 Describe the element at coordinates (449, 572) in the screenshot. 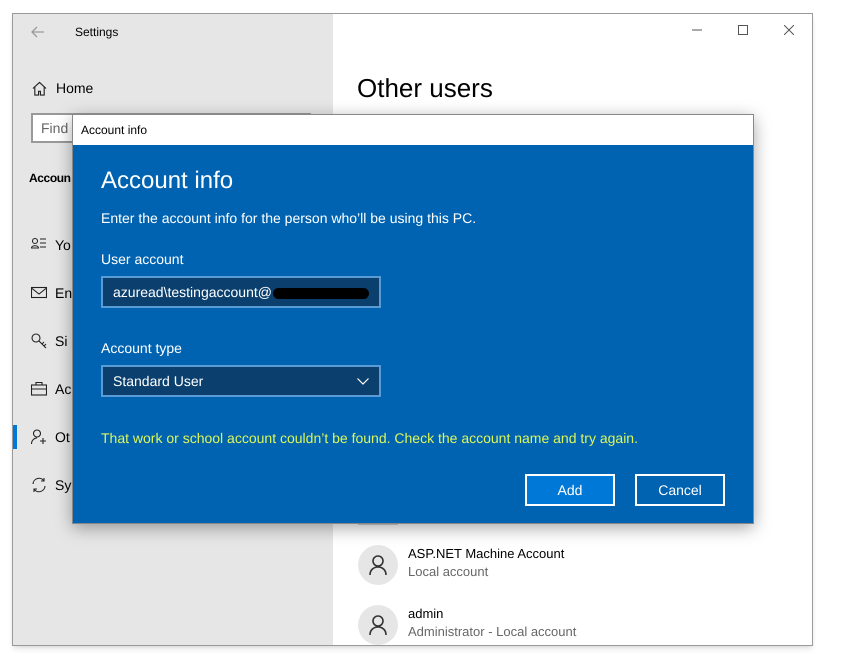

I see `user-detail: Local account` at that location.